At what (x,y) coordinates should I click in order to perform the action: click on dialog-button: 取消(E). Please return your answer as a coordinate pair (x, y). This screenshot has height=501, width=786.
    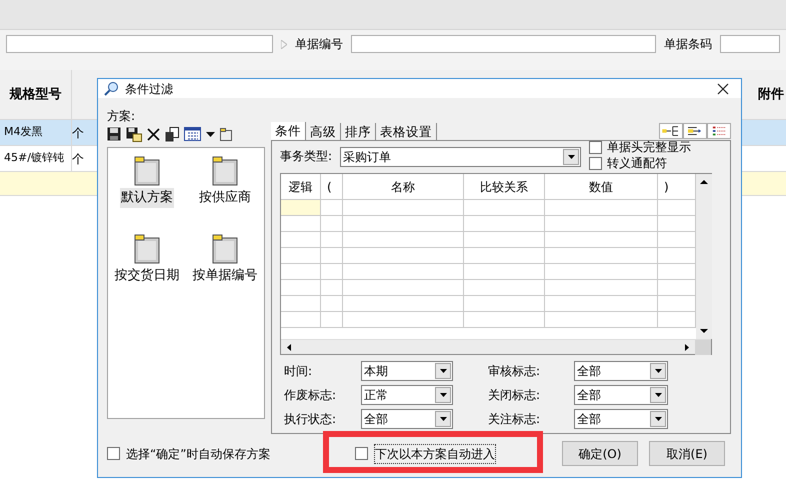
    Looking at the image, I should click on (687, 453).